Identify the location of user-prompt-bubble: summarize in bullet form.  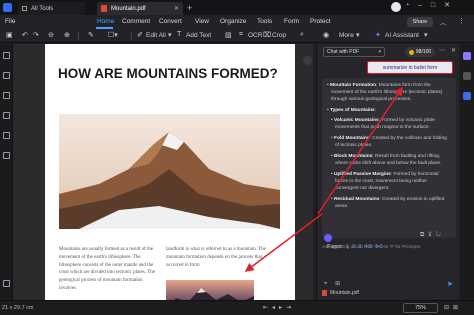
(410, 67).